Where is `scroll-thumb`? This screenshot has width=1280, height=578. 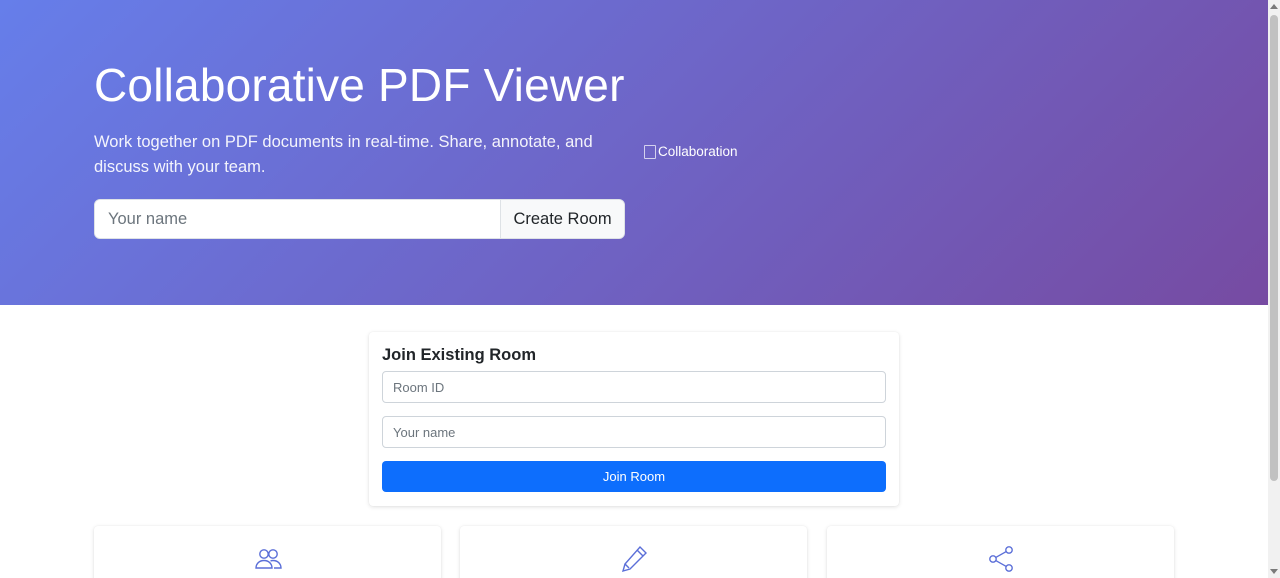 scroll-thumb is located at coordinates (1274, 248).